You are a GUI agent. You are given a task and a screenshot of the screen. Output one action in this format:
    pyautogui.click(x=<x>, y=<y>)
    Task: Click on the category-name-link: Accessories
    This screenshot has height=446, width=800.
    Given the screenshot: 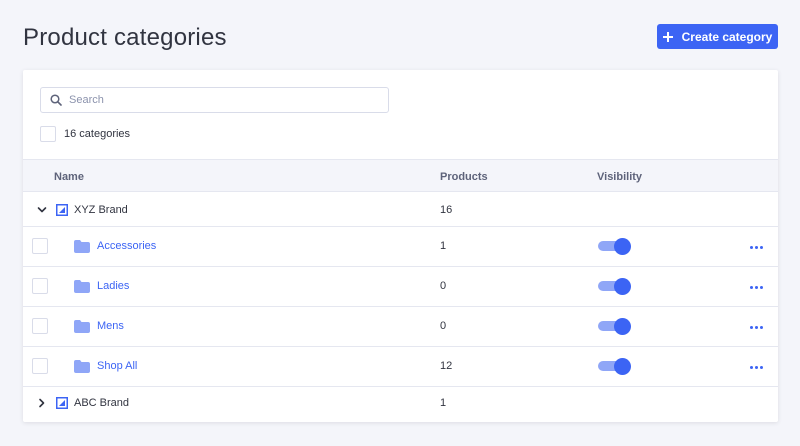 What is the action you would take?
    pyautogui.click(x=126, y=246)
    